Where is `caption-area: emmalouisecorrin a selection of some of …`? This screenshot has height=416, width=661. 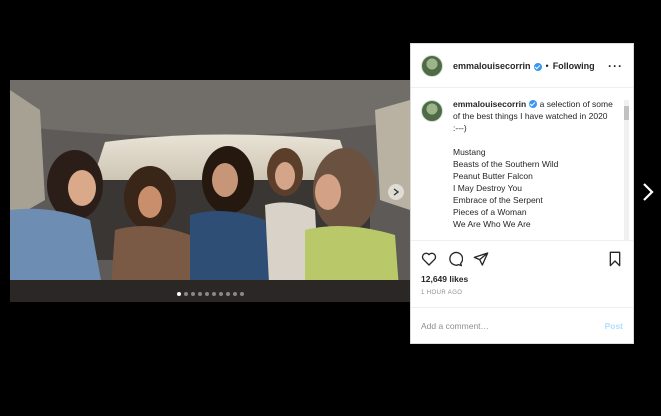 caption-area: emmalouisecorrin a selection of some of … is located at coordinates (522, 164).